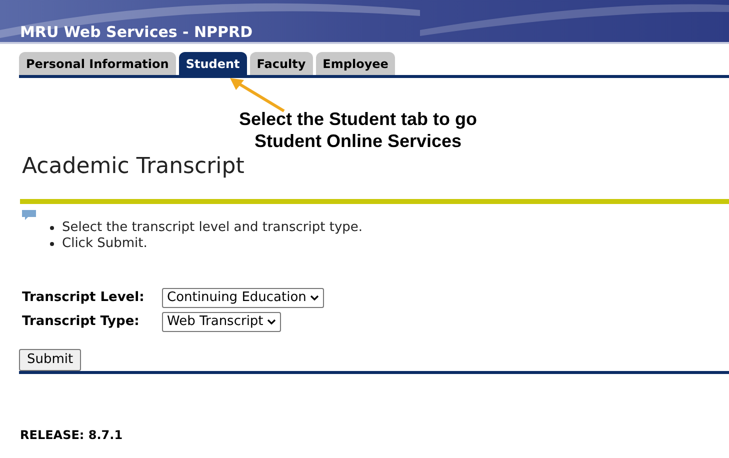 This screenshot has height=458, width=729. Describe the element at coordinates (29, 215) in the screenshot. I see `speech-bubble-icon` at that location.